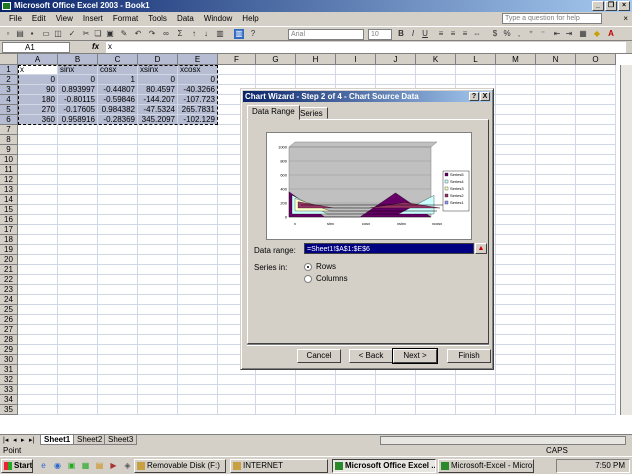 Image resolution: width=632 pixels, height=474 pixels. Describe the element at coordinates (38, 290) in the screenshot. I see `cell-a23` at that location.